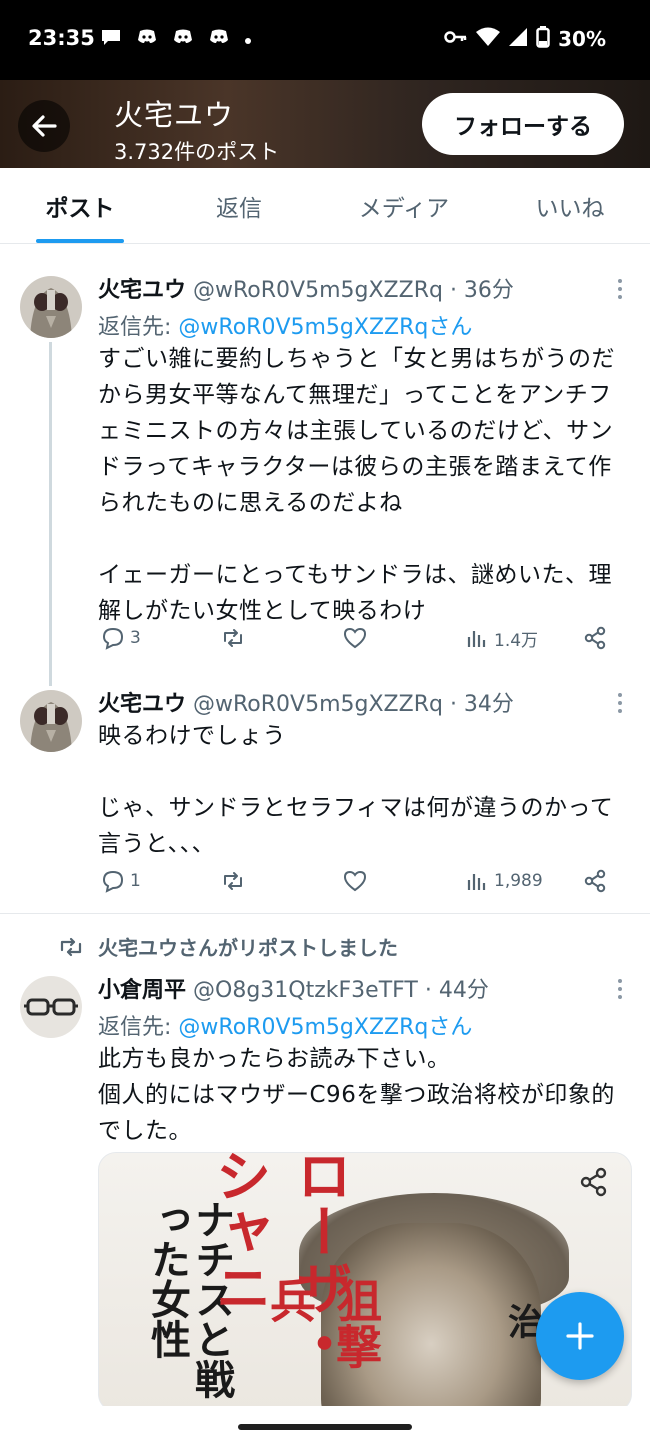 Image resolution: width=650 pixels, height=1444 pixels. Describe the element at coordinates (518, 881) in the screenshot. I see `view-count: 1,989` at that location.